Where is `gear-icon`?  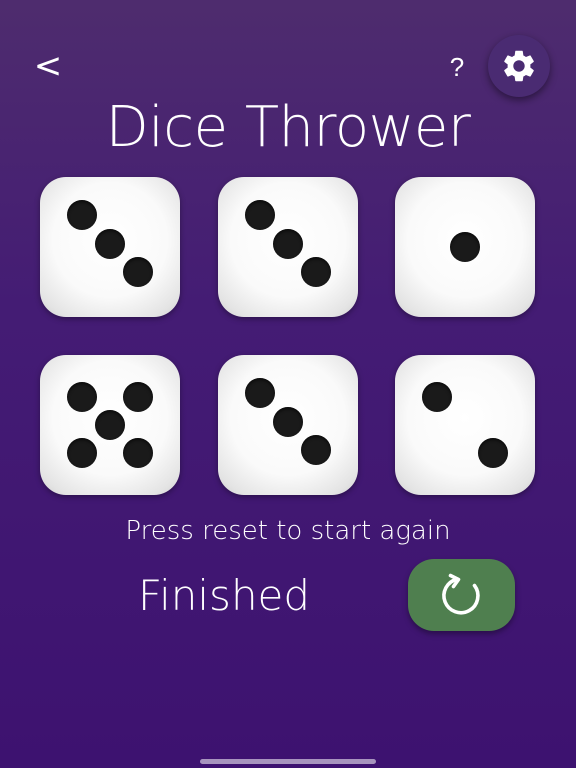
gear-icon is located at coordinates (519, 66).